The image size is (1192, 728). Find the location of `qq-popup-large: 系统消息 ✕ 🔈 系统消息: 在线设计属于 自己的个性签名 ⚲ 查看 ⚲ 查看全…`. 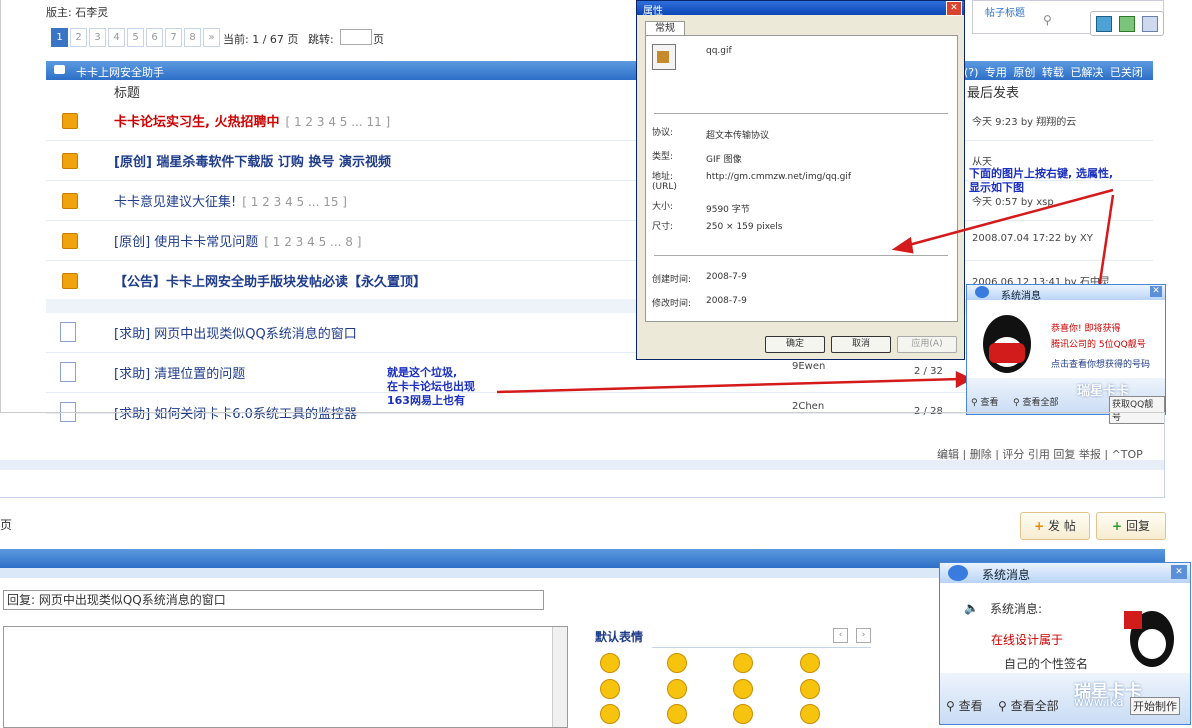

qq-popup-large: 系统消息 ✕ 🔈 系统消息: 在线设计属于 自己的个性签名 ⚲ 查看 ⚲ 查看全… is located at coordinates (1065, 643).